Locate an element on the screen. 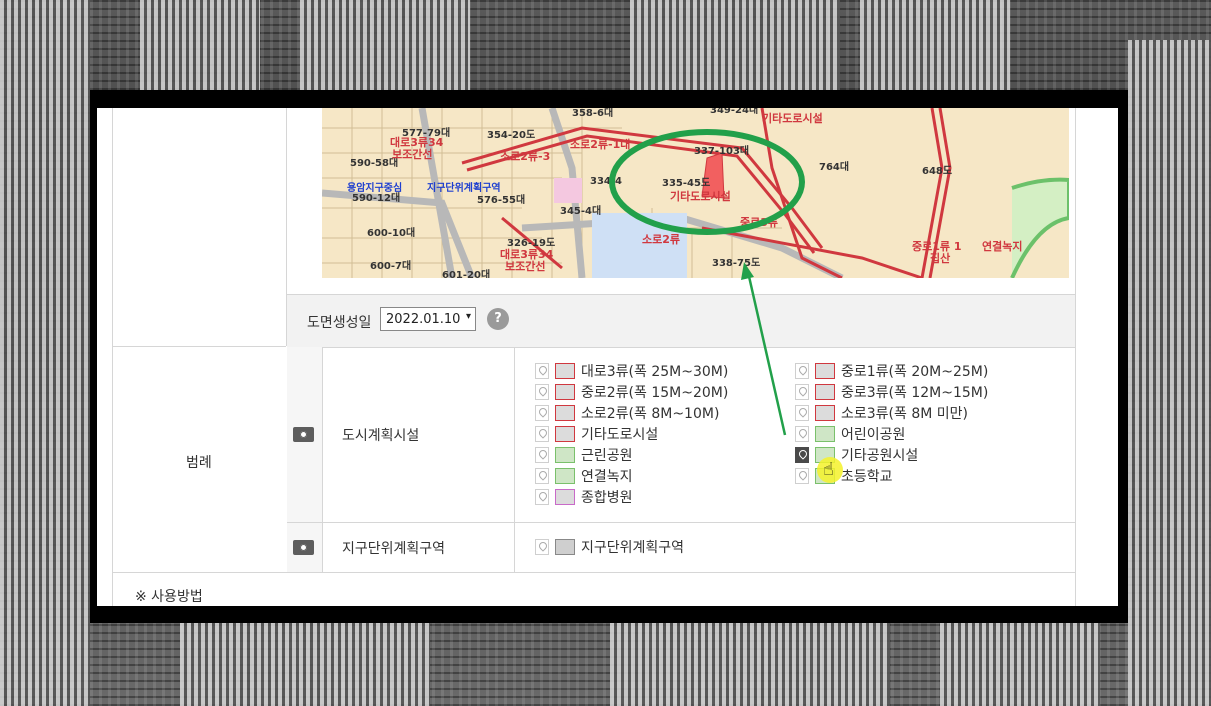 The image size is (1211, 706). annotation-overlay is located at coordinates (707, 282).